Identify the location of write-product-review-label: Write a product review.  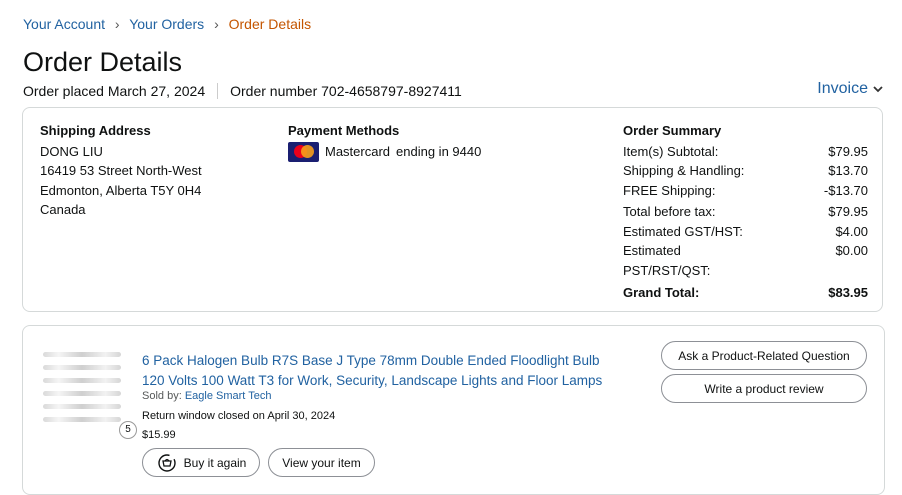
(764, 388).